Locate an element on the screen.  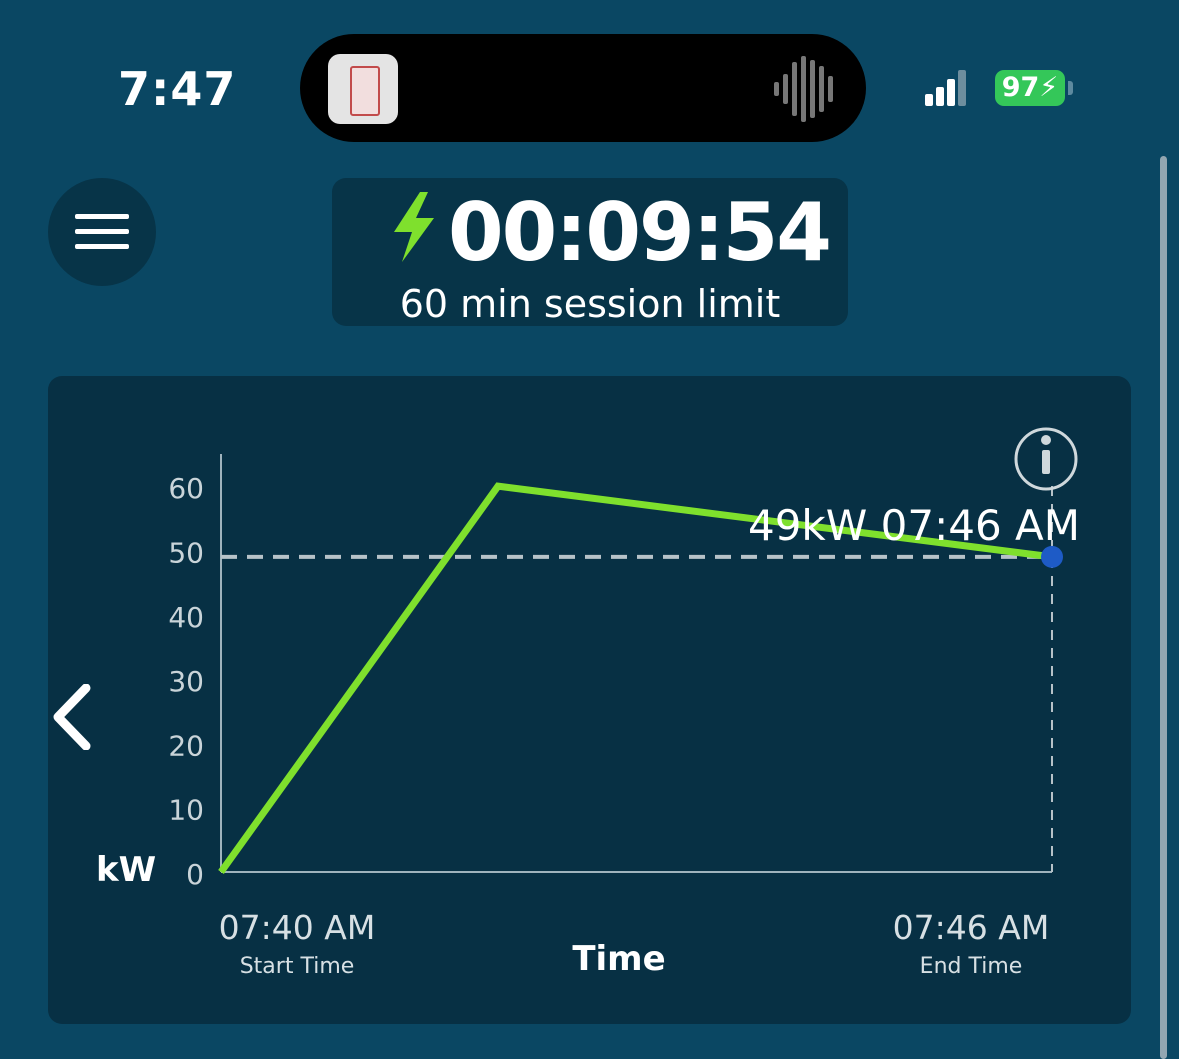
x-end-label: 07:46 AM is located at coordinates (971, 927).